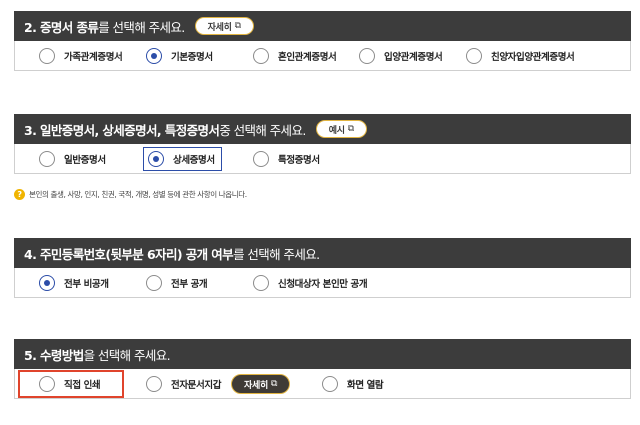 This screenshot has height=425, width=640. Describe the element at coordinates (82, 385) in the screenshot. I see `option-label: 직접 인쇄` at that location.